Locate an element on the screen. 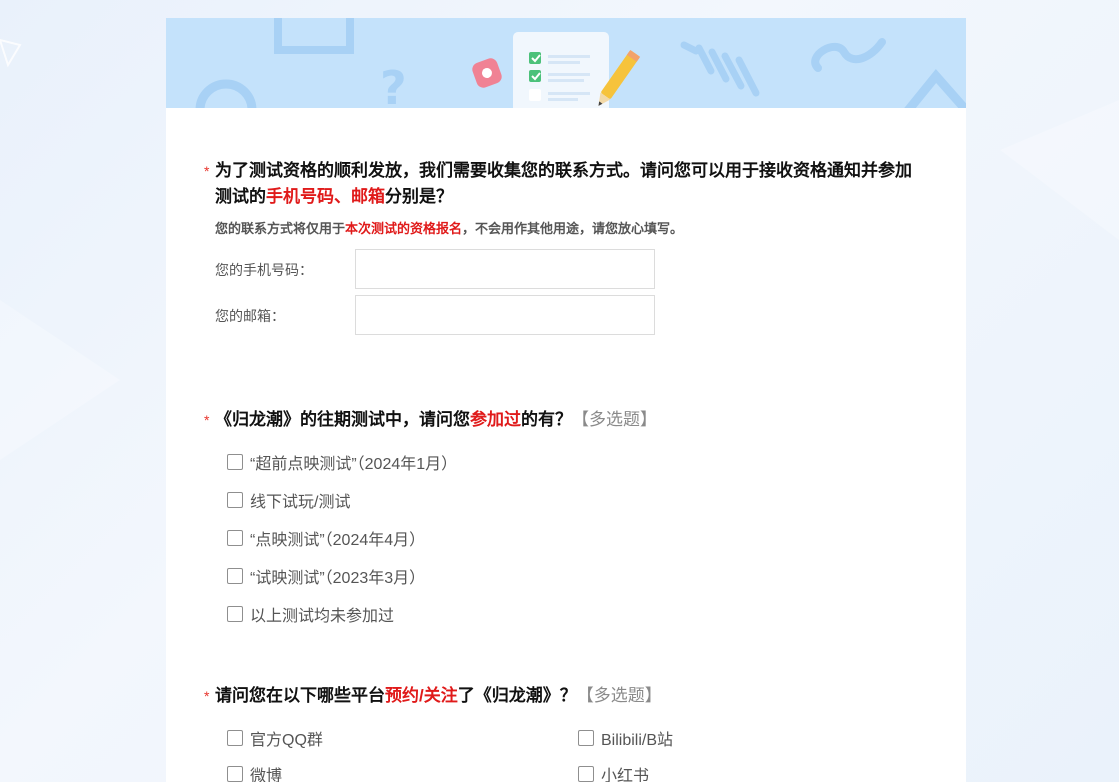  question-description: 您的联系方式将仅用于本次测试的资格报名，不会用作其他用途，请您放心填写。 is located at coordinates (569, 227).